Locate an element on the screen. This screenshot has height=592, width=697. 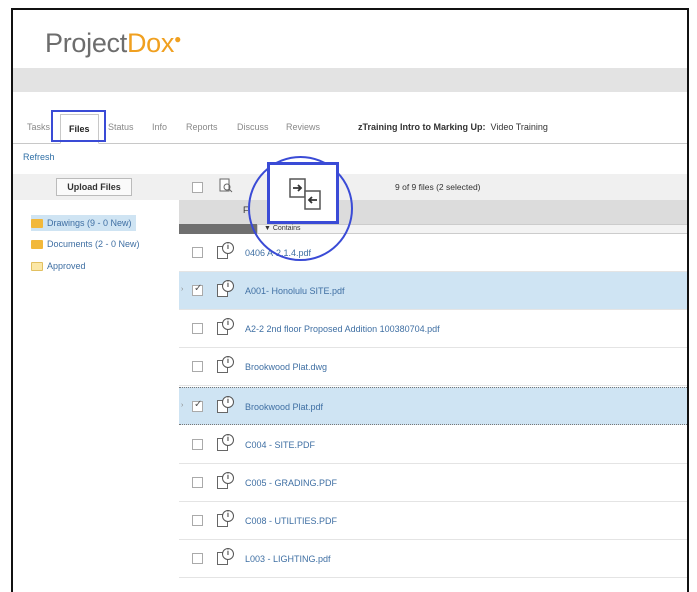
table-row: i C004 - SITE.PDF is located at coordinates (433, 445).